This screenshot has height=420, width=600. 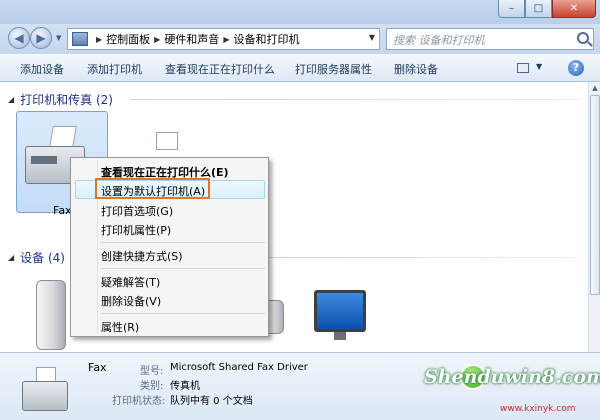 I want to click on see-whats-printing-button: 查看现在正在打印什么, so click(x=220, y=69).